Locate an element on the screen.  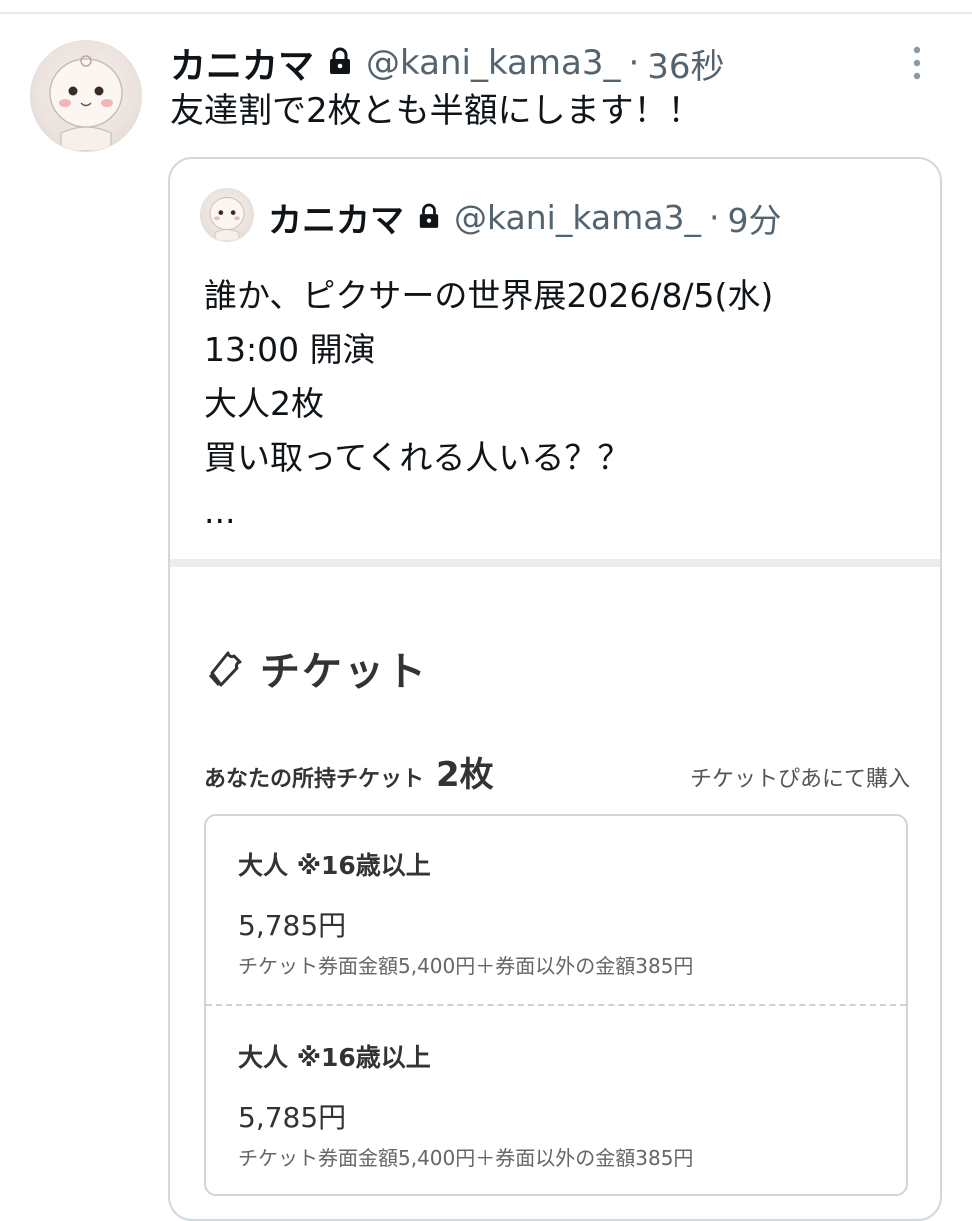
quoted-header: カニカマ @kani_kama3_ · 9分 is located at coordinates (524, 217).